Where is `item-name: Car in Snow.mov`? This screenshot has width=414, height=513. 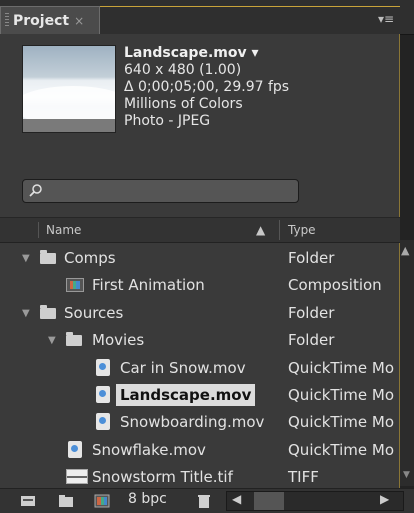 item-name: Car in Snow.mov is located at coordinates (183, 368).